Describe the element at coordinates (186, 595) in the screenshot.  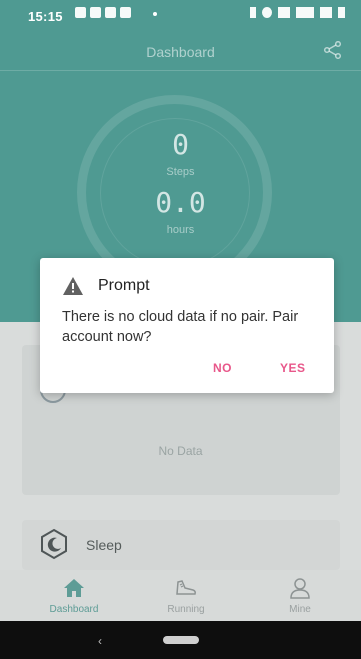
I see `nav-item-running: Running` at that location.